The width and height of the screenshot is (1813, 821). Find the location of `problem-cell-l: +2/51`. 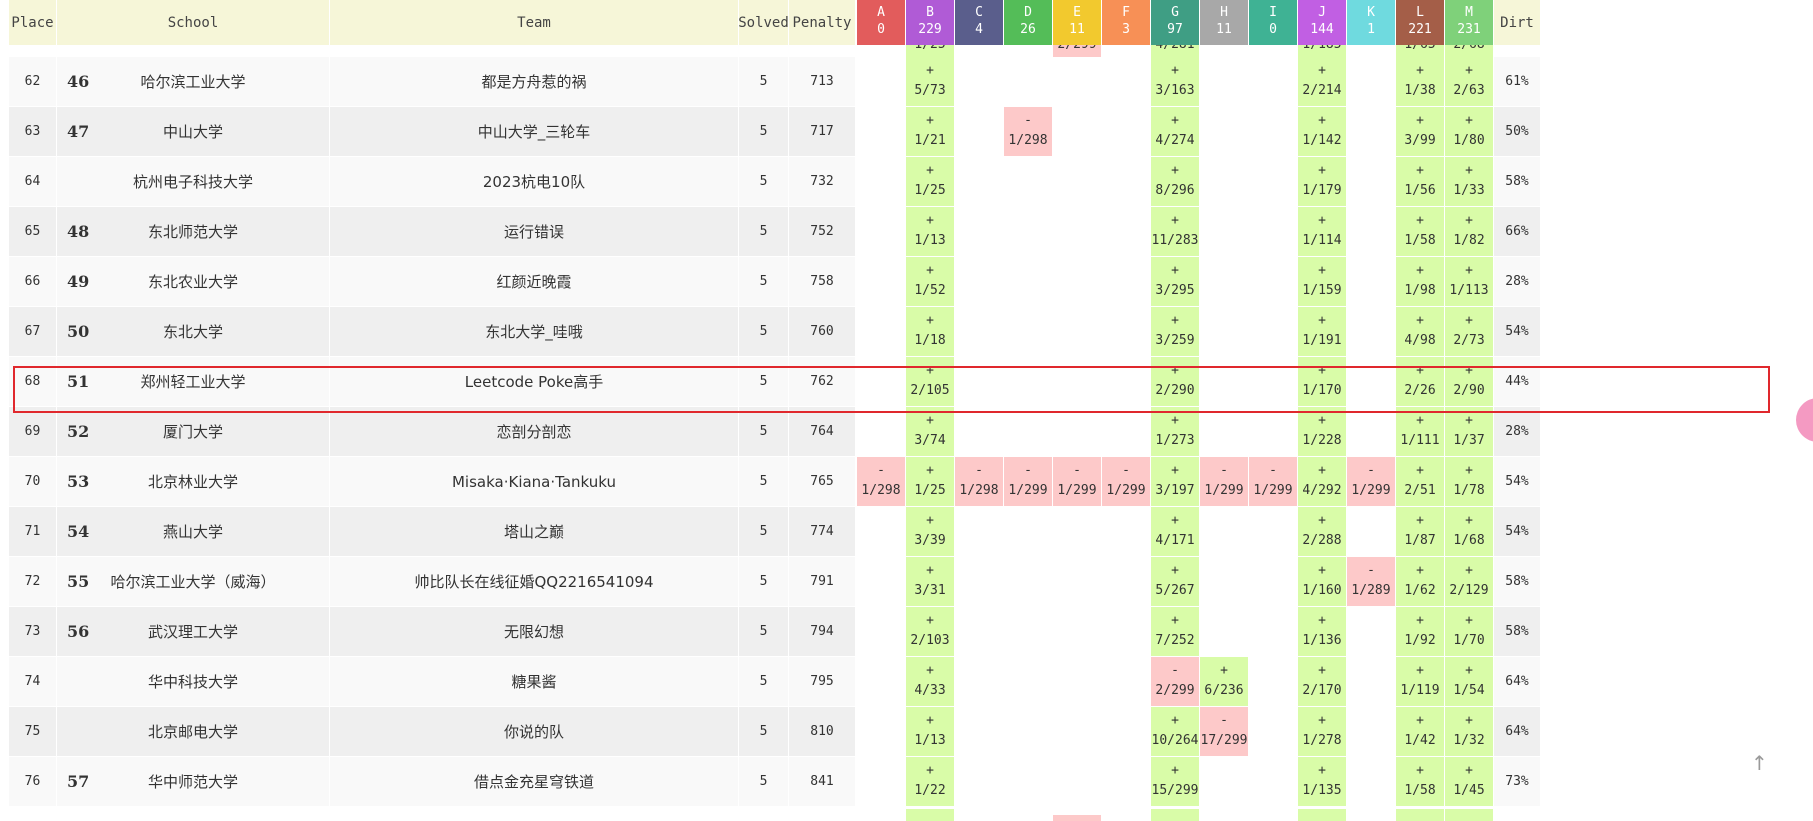

problem-cell-l: +2/51 is located at coordinates (1420, 481).